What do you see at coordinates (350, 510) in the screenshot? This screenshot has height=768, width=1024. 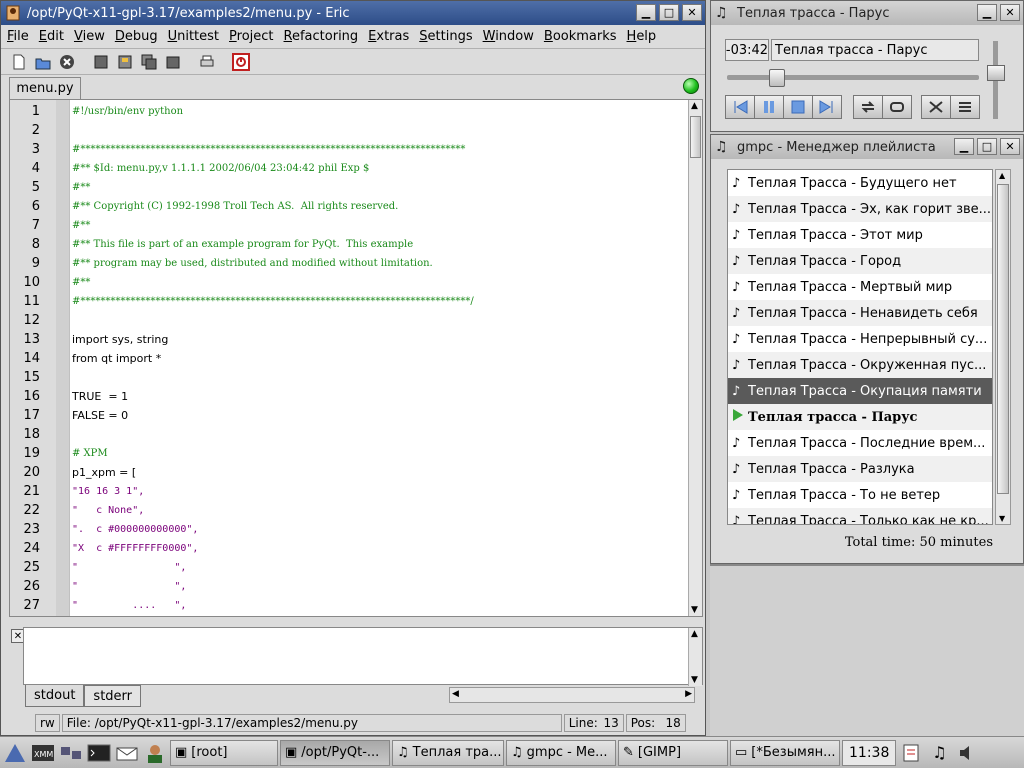 I see `code-line: 22 " c None",` at bounding box center [350, 510].